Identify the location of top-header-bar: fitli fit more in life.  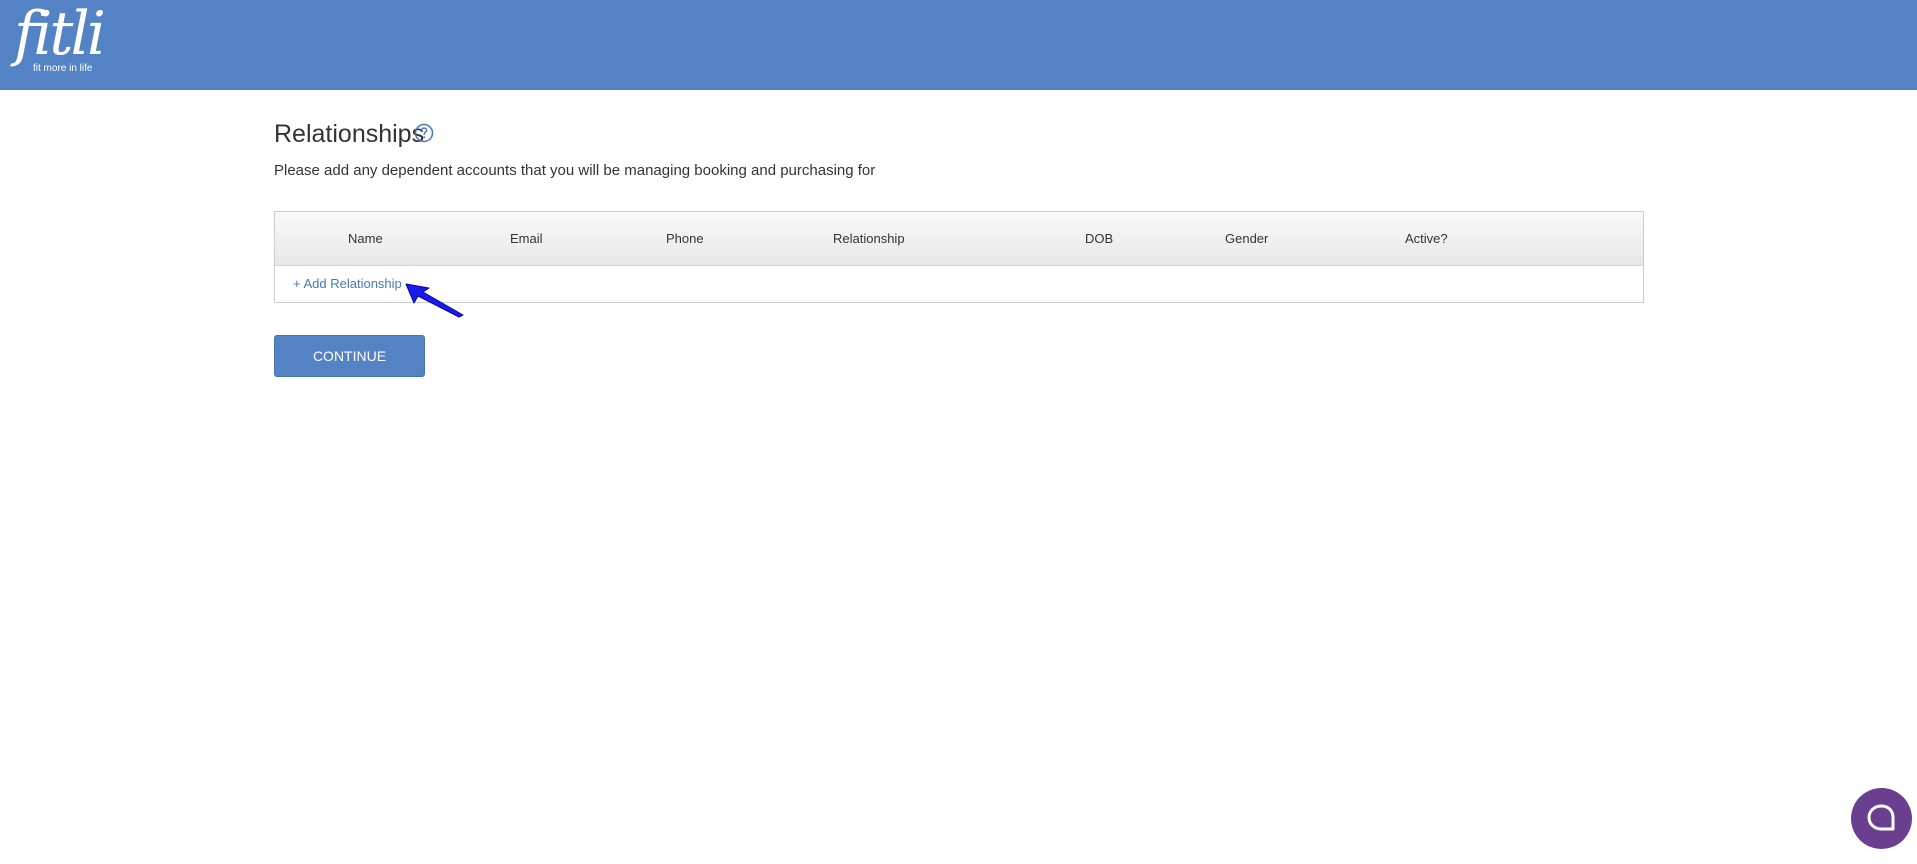
(958, 45).